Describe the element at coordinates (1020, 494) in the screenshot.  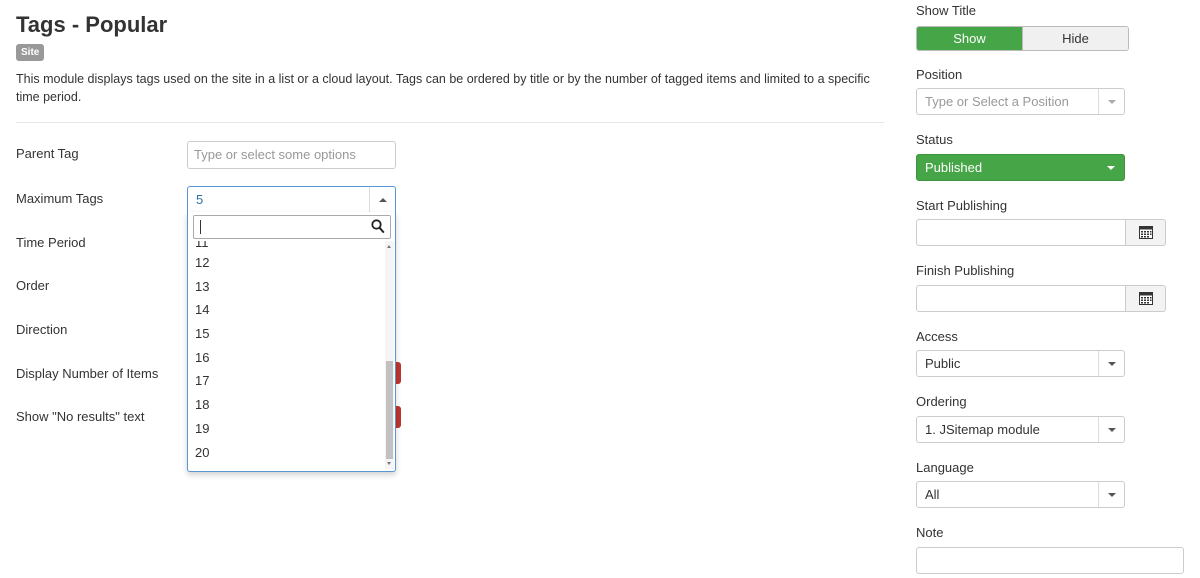
I see `language-select: All` at that location.